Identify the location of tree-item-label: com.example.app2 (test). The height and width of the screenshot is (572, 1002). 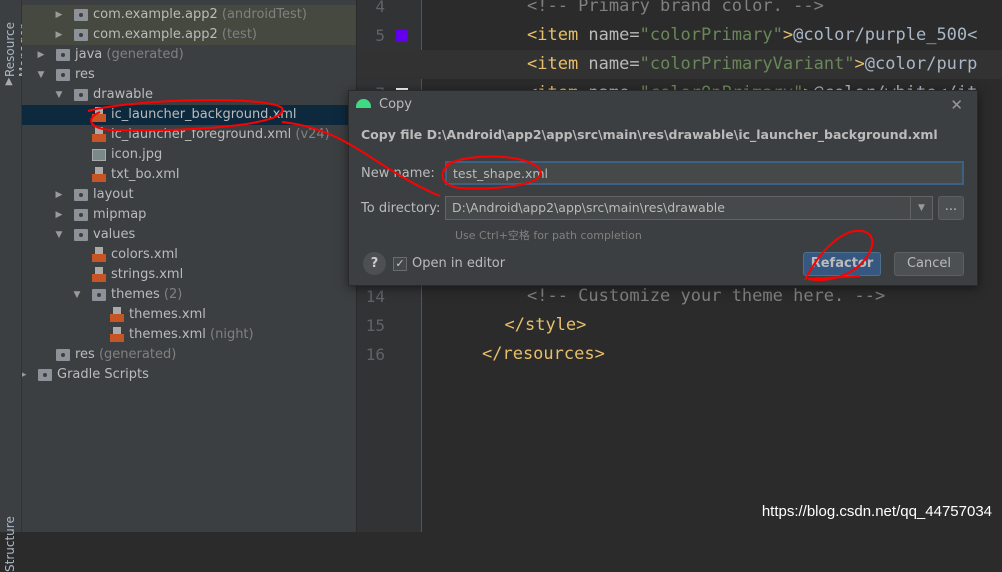
(175, 35).